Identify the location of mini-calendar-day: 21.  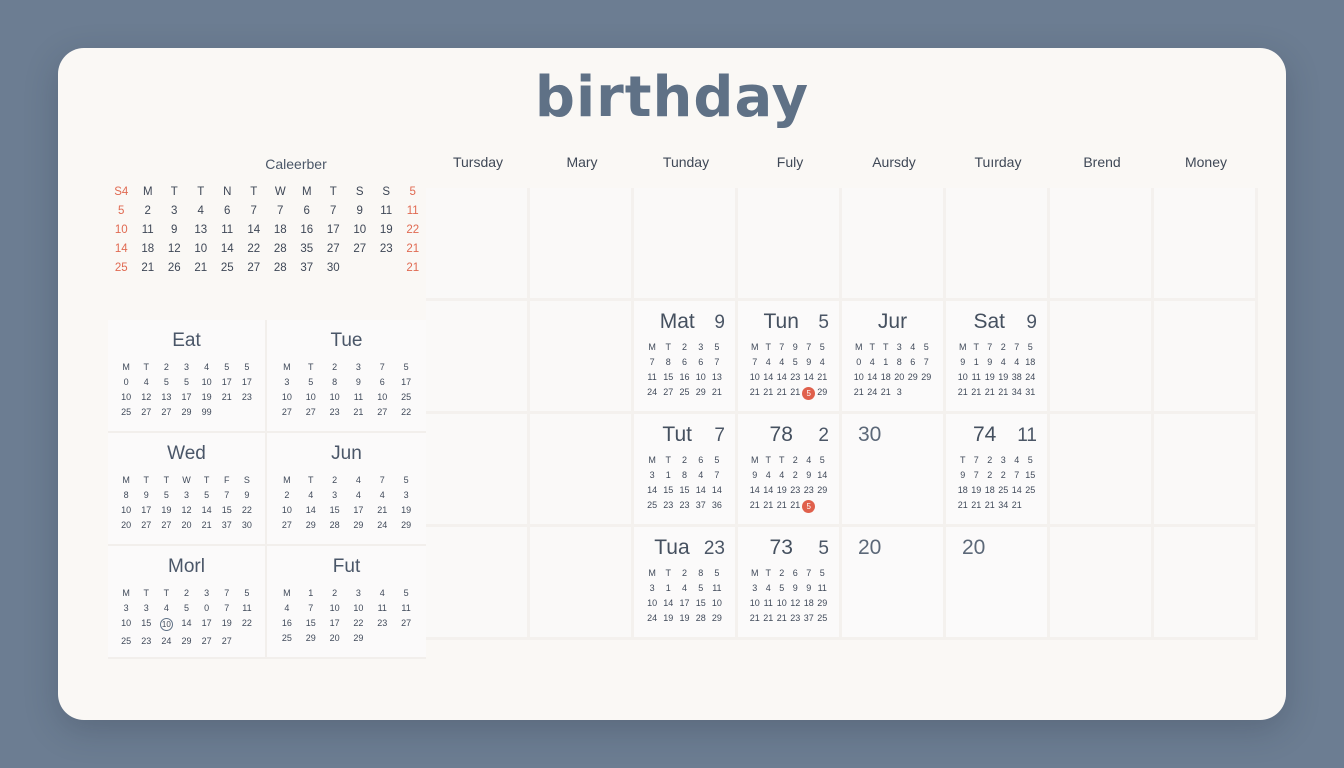
(413, 249).